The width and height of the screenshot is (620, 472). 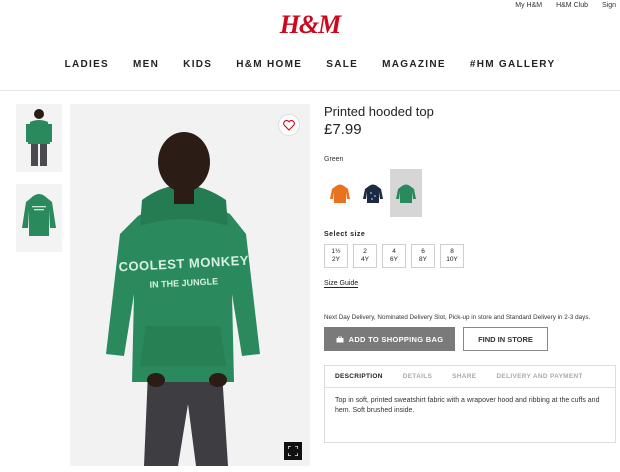 What do you see at coordinates (336, 259) in the screenshot?
I see `size-age: 2Y` at bounding box center [336, 259].